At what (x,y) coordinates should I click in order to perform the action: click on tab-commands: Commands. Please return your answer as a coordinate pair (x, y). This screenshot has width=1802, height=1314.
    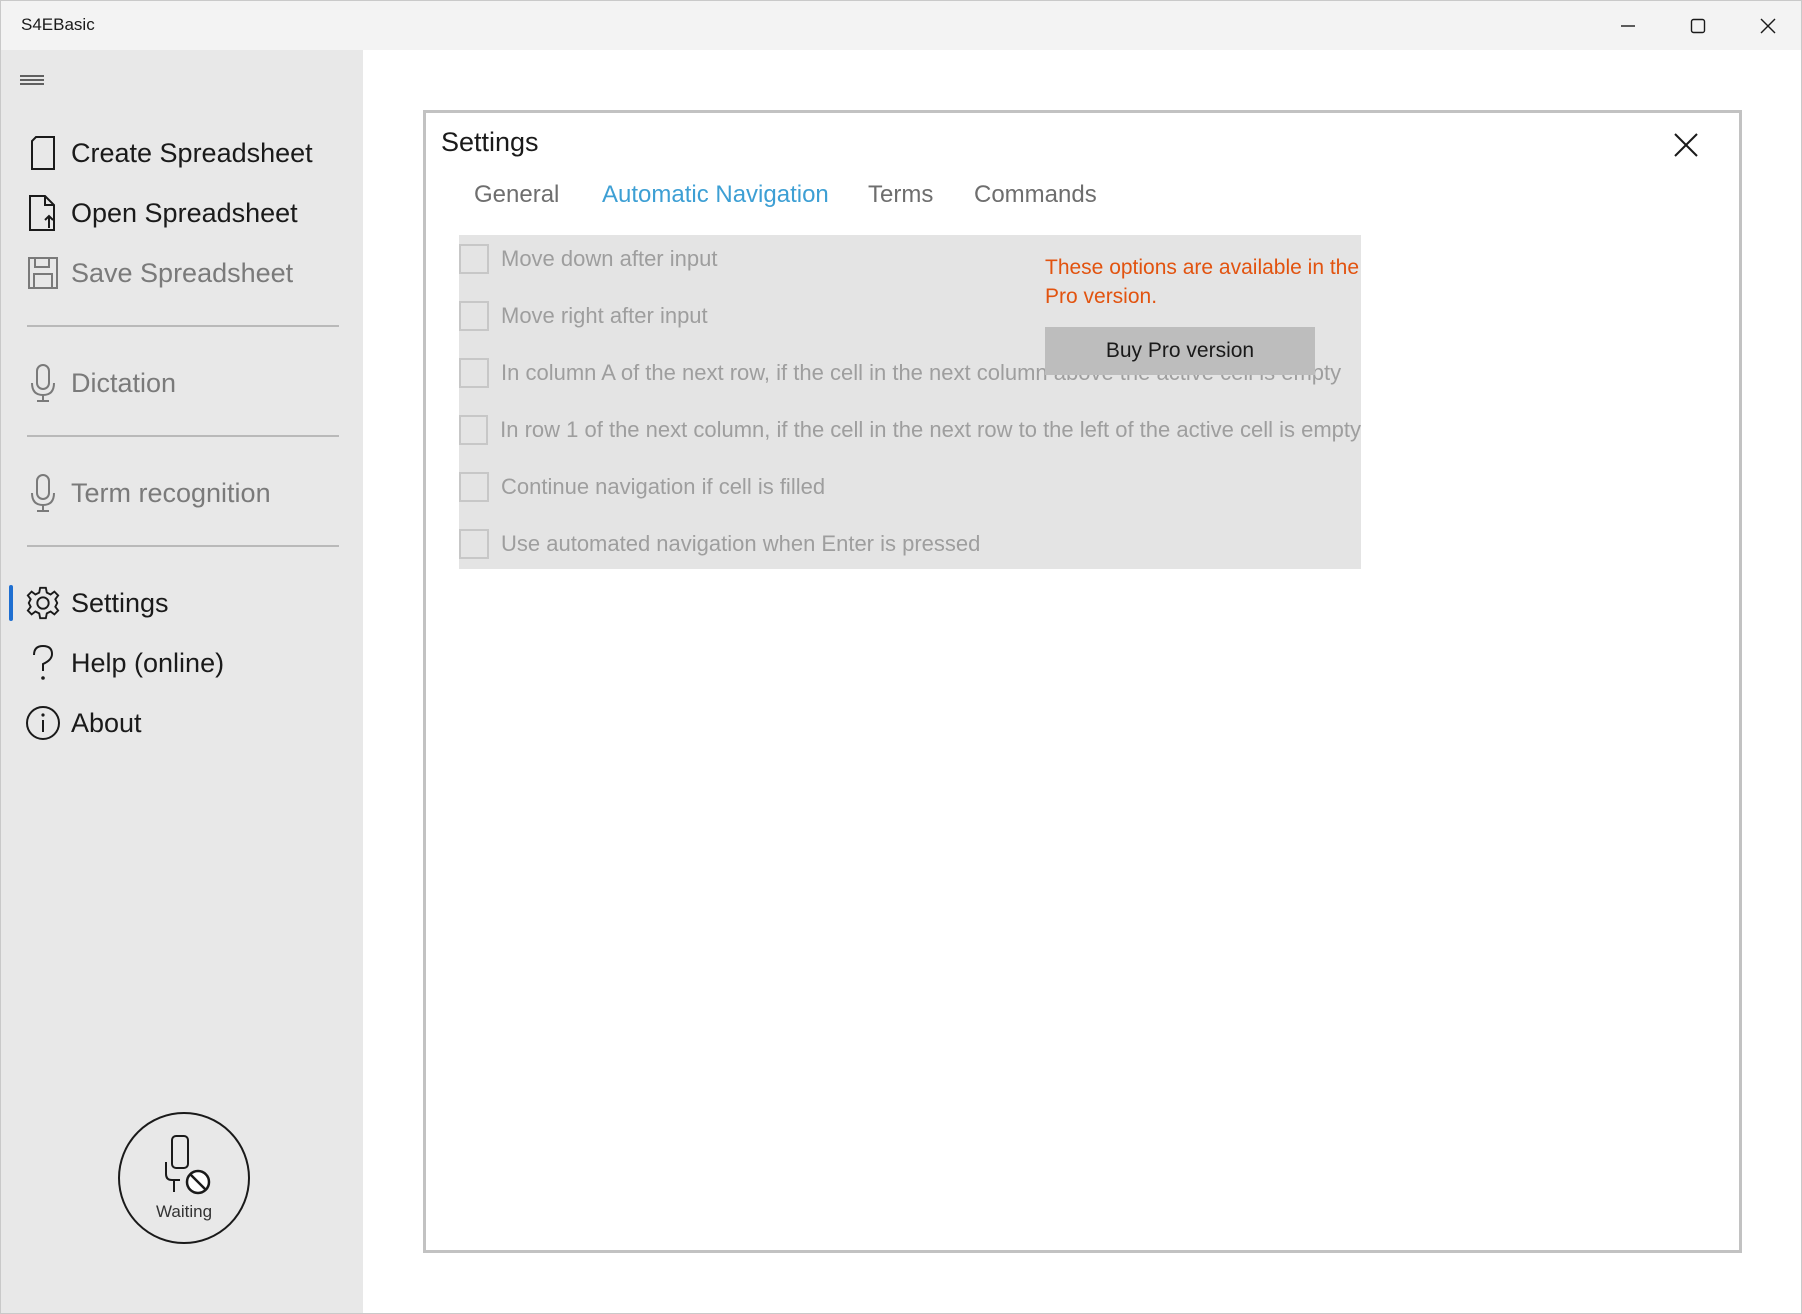
    Looking at the image, I should click on (1035, 195).